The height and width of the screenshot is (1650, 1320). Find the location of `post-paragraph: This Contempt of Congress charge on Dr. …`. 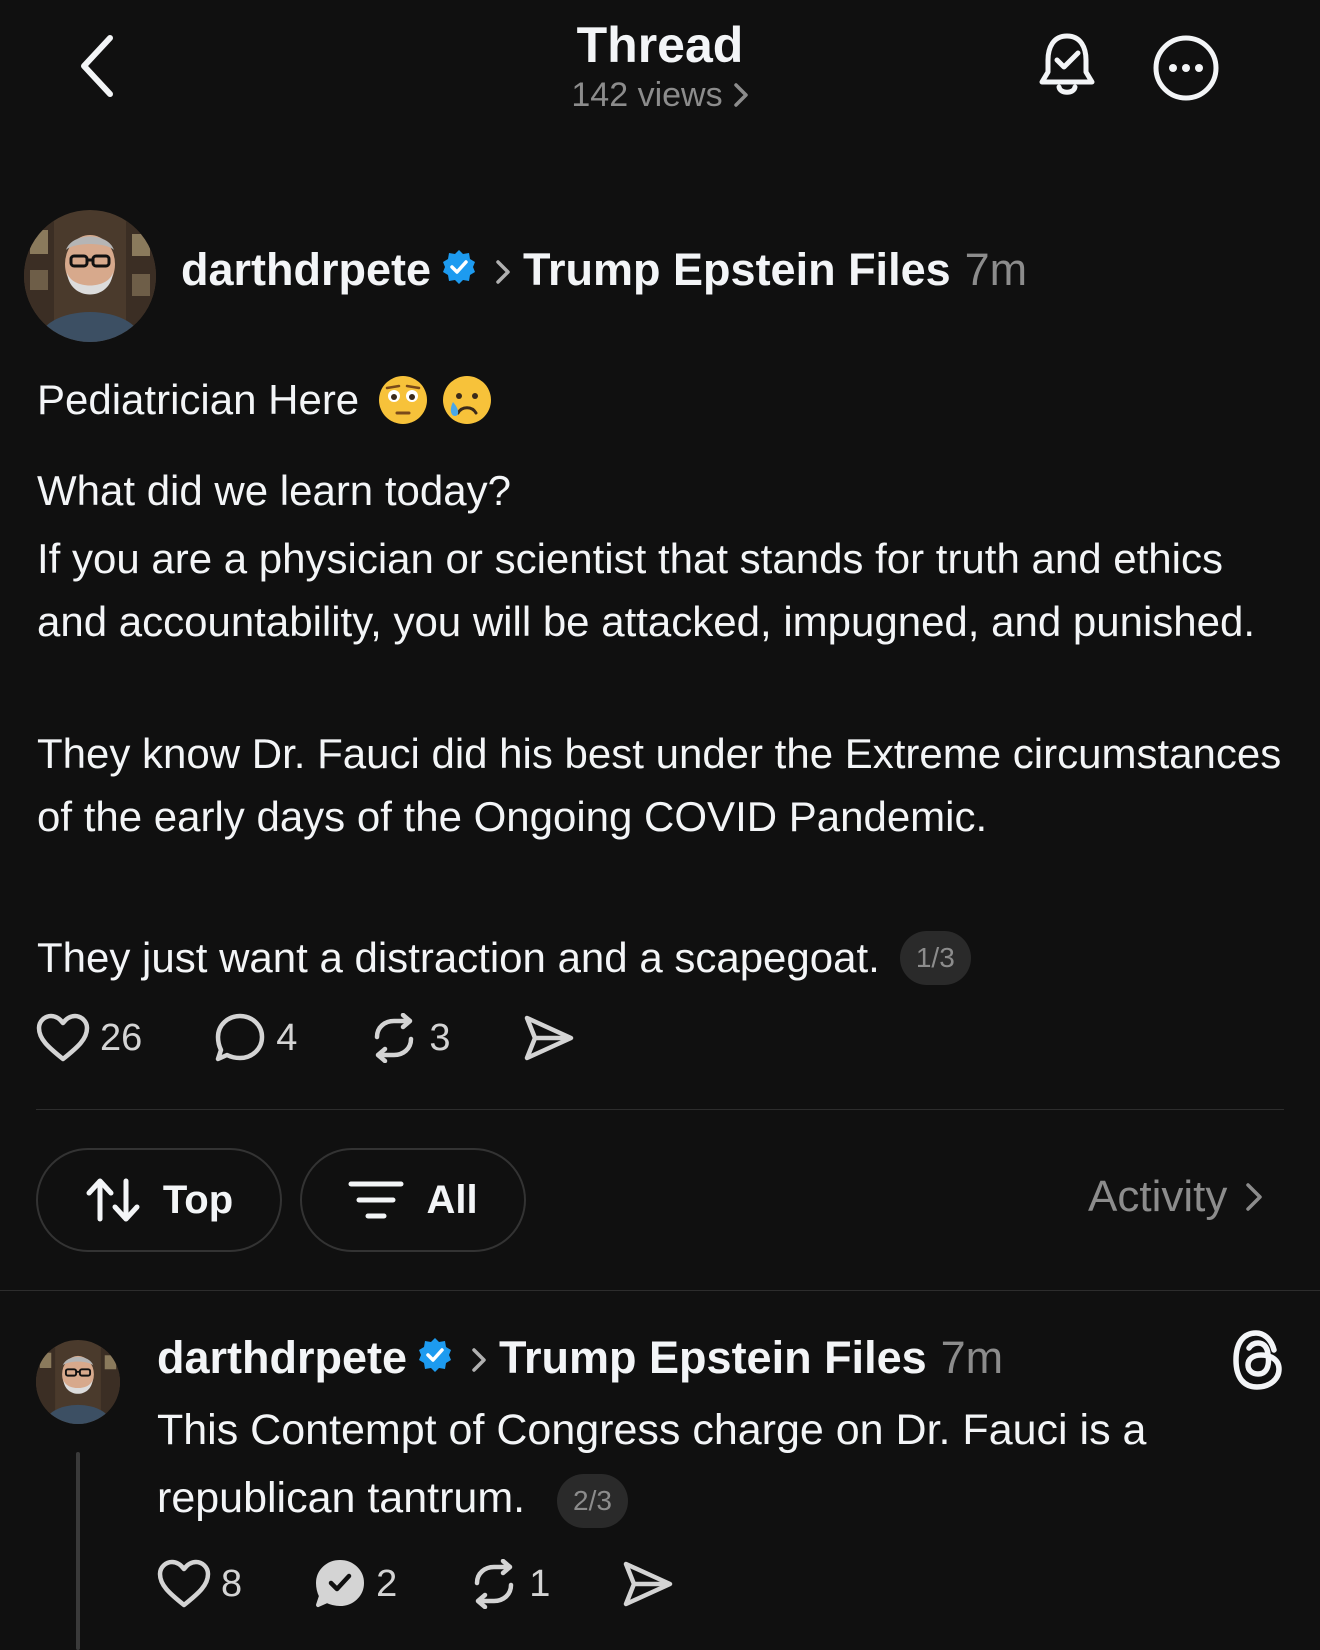

post-paragraph: This Contempt of Congress charge on Dr. … is located at coordinates (652, 1464).